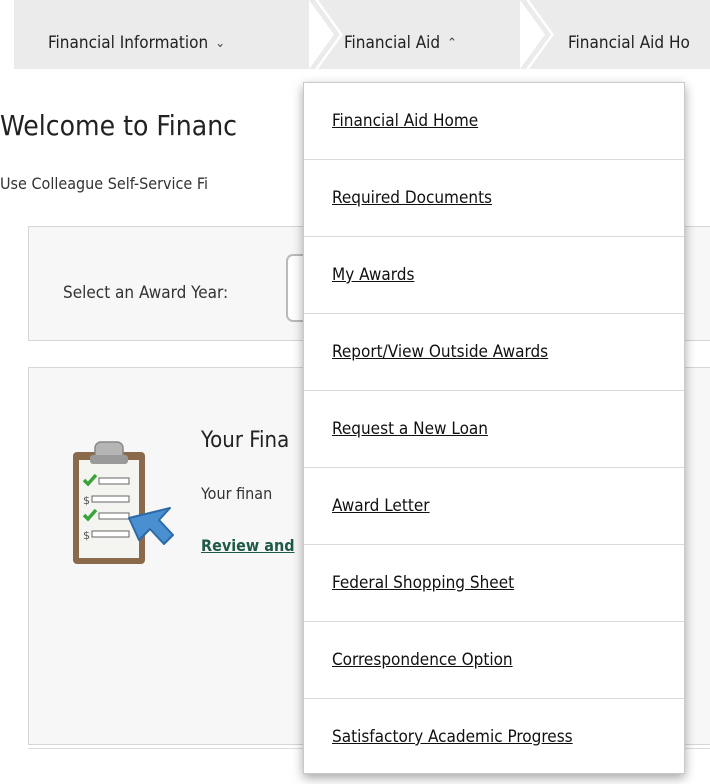 The image size is (710, 784). Describe the element at coordinates (410, 429) in the screenshot. I see `menu-item-link: Request a New Loan` at that location.